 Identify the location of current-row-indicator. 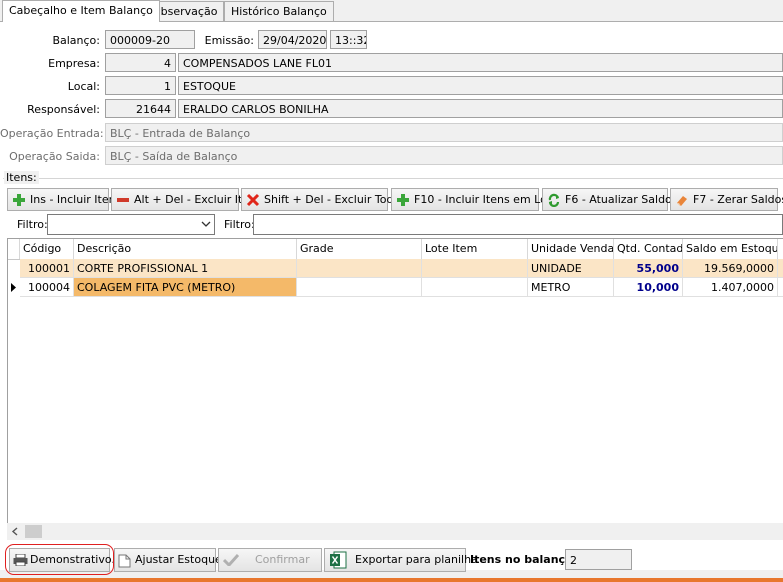
(14, 287).